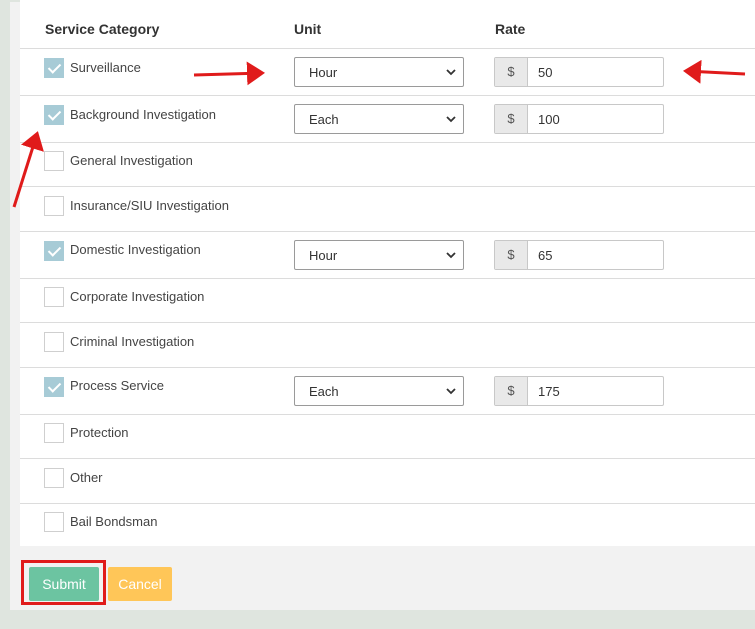 Image resolution: width=755 pixels, height=629 pixels. I want to click on table-row: Criminal Investigation, so click(387, 345).